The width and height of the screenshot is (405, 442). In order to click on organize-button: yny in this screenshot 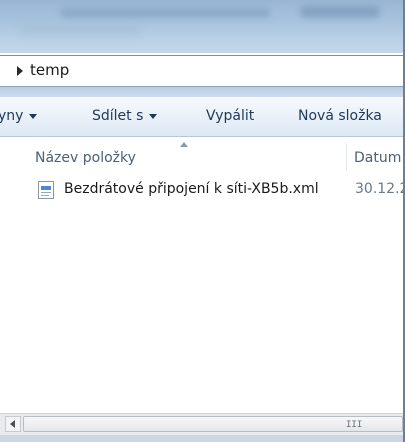, I will do `click(19, 116)`.